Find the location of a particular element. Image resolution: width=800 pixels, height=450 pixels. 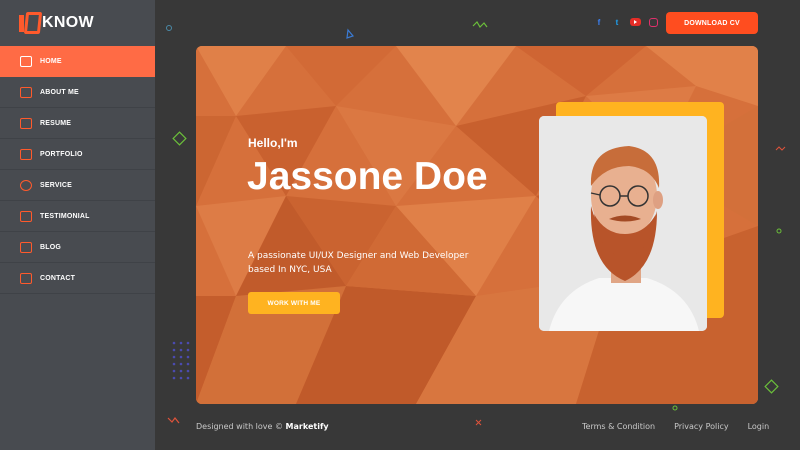

work-with-me-button: WORK WITH ME is located at coordinates (294, 303).